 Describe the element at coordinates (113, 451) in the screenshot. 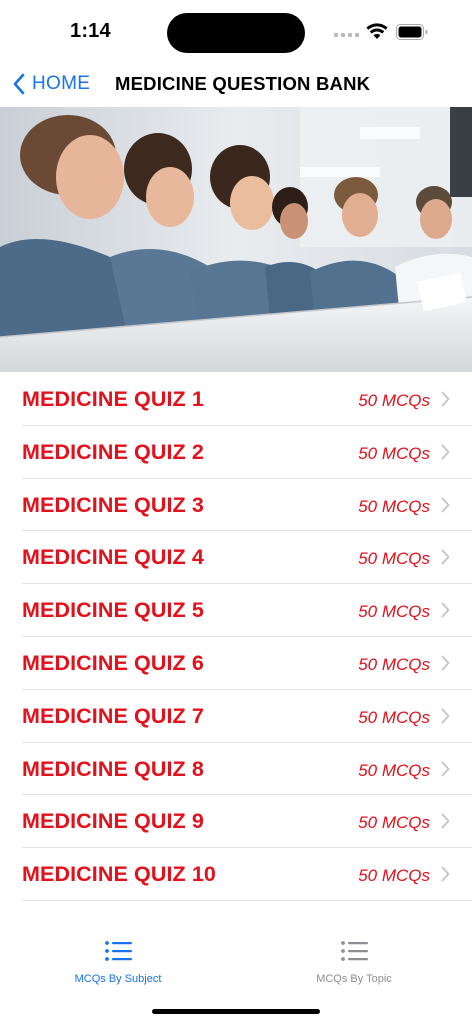

I see `quiz-title: MEDICINE QUIZ 2` at that location.